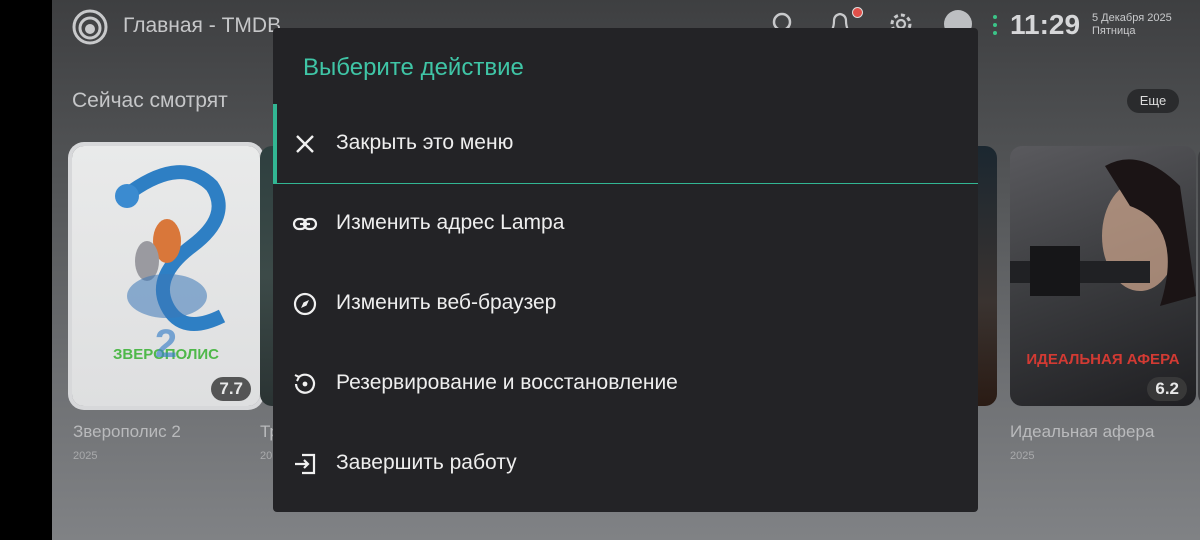 The height and width of the screenshot is (540, 1200). Describe the element at coordinates (1082, 431) in the screenshot. I see `card-title: Идеальная афера` at that location.